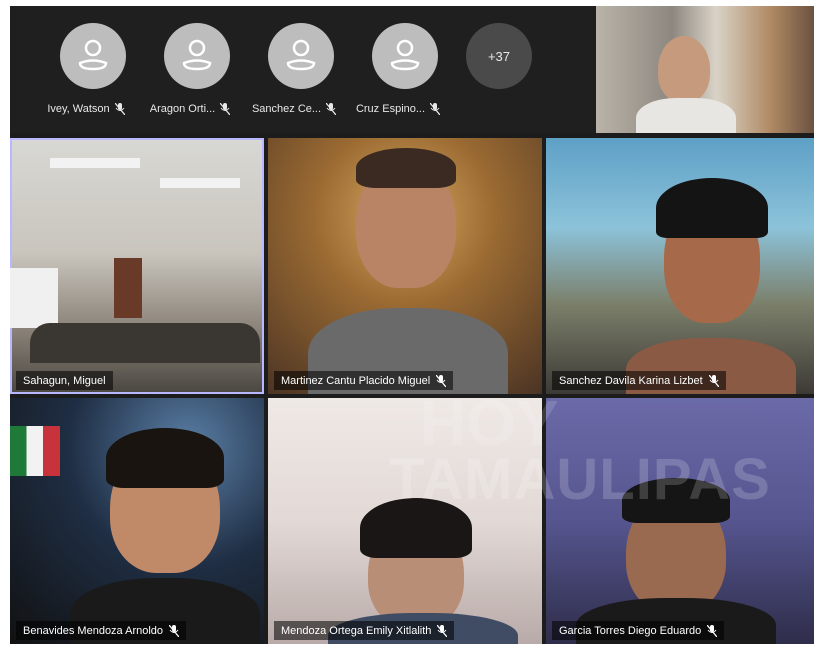  What do you see at coordinates (684, 69) in the screenshot?
I see `person-face` at bounding box center [684, 69].